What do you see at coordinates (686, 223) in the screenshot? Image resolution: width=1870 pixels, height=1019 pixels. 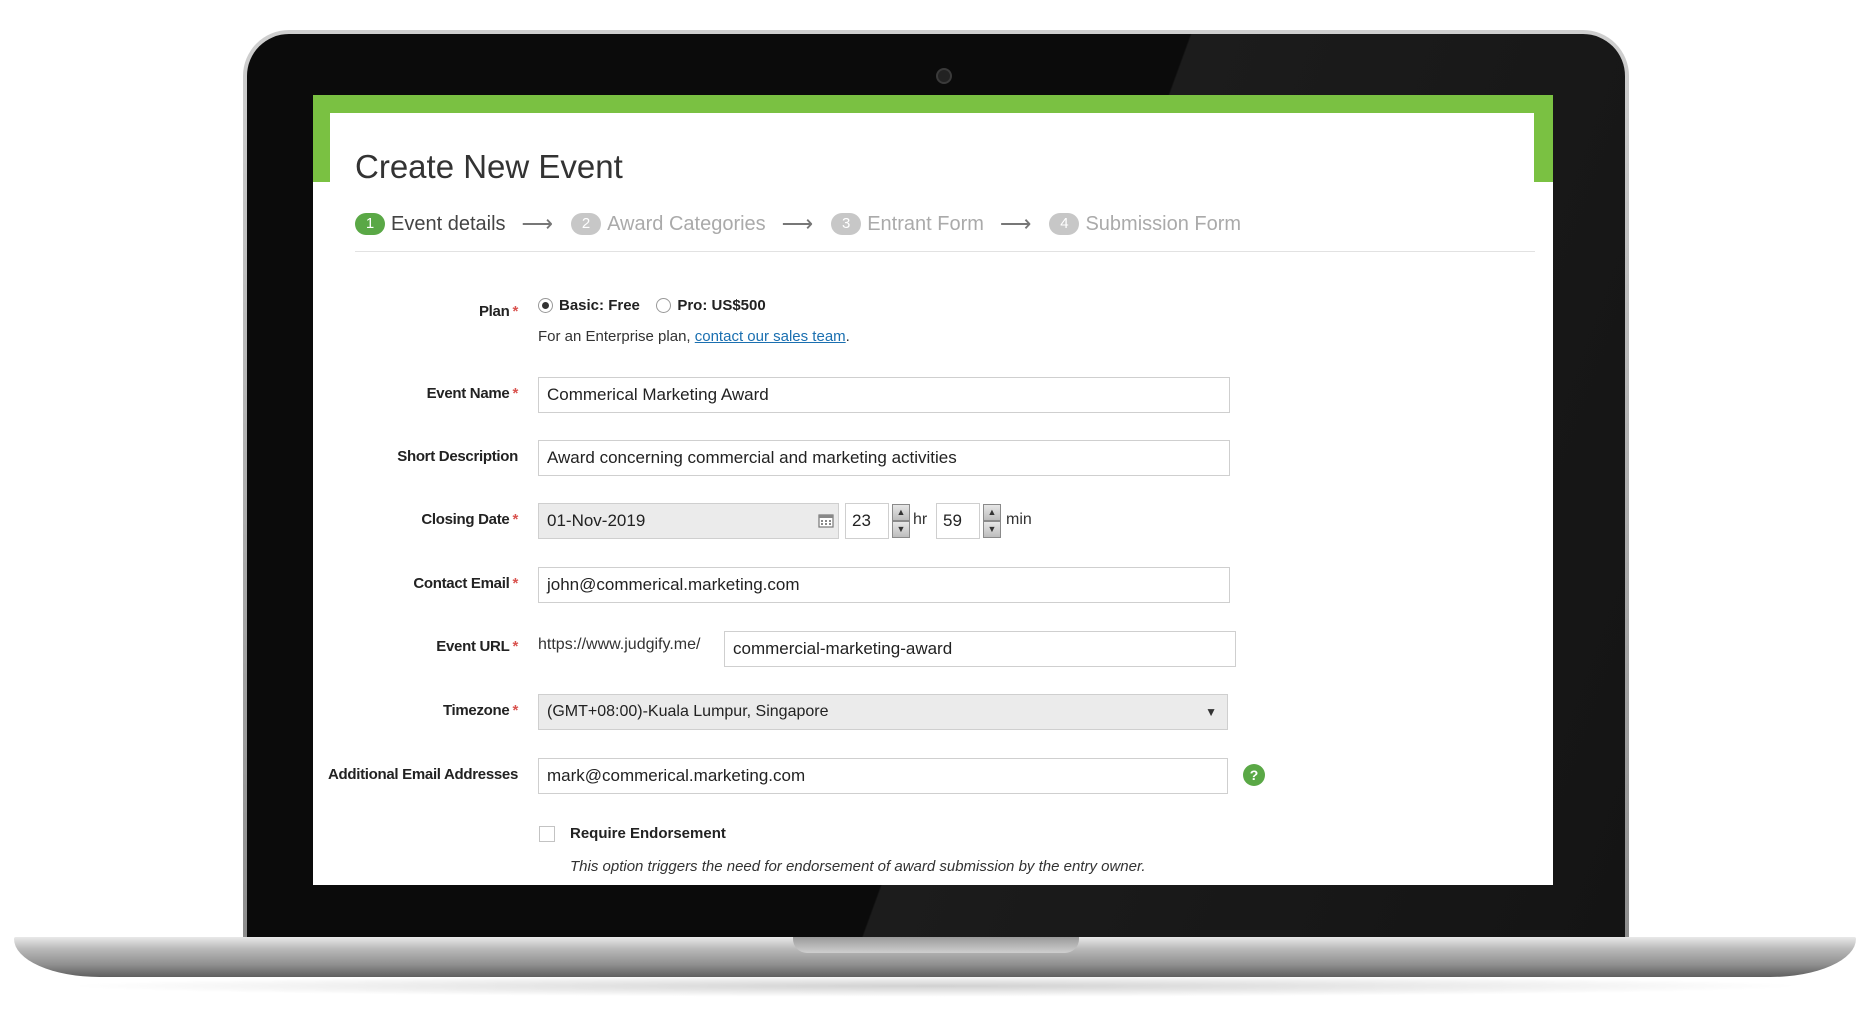 I see `step-label: Award Categories` at bounding box center [686, 223].